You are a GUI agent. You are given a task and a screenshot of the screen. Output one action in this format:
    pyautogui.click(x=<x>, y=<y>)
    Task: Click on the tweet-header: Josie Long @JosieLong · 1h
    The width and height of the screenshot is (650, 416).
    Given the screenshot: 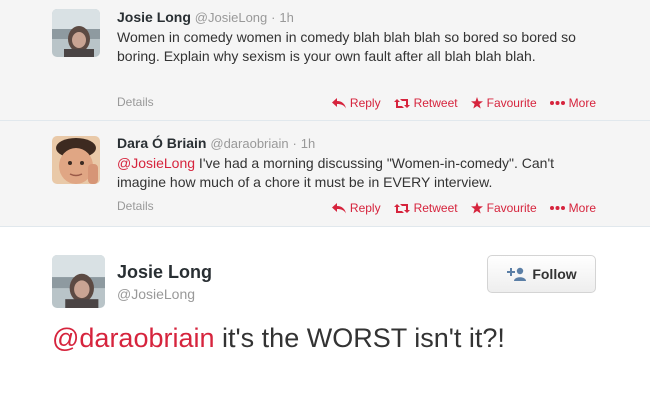 What is the action you would take?
    pyautogui.click(x=205, y=17)
    